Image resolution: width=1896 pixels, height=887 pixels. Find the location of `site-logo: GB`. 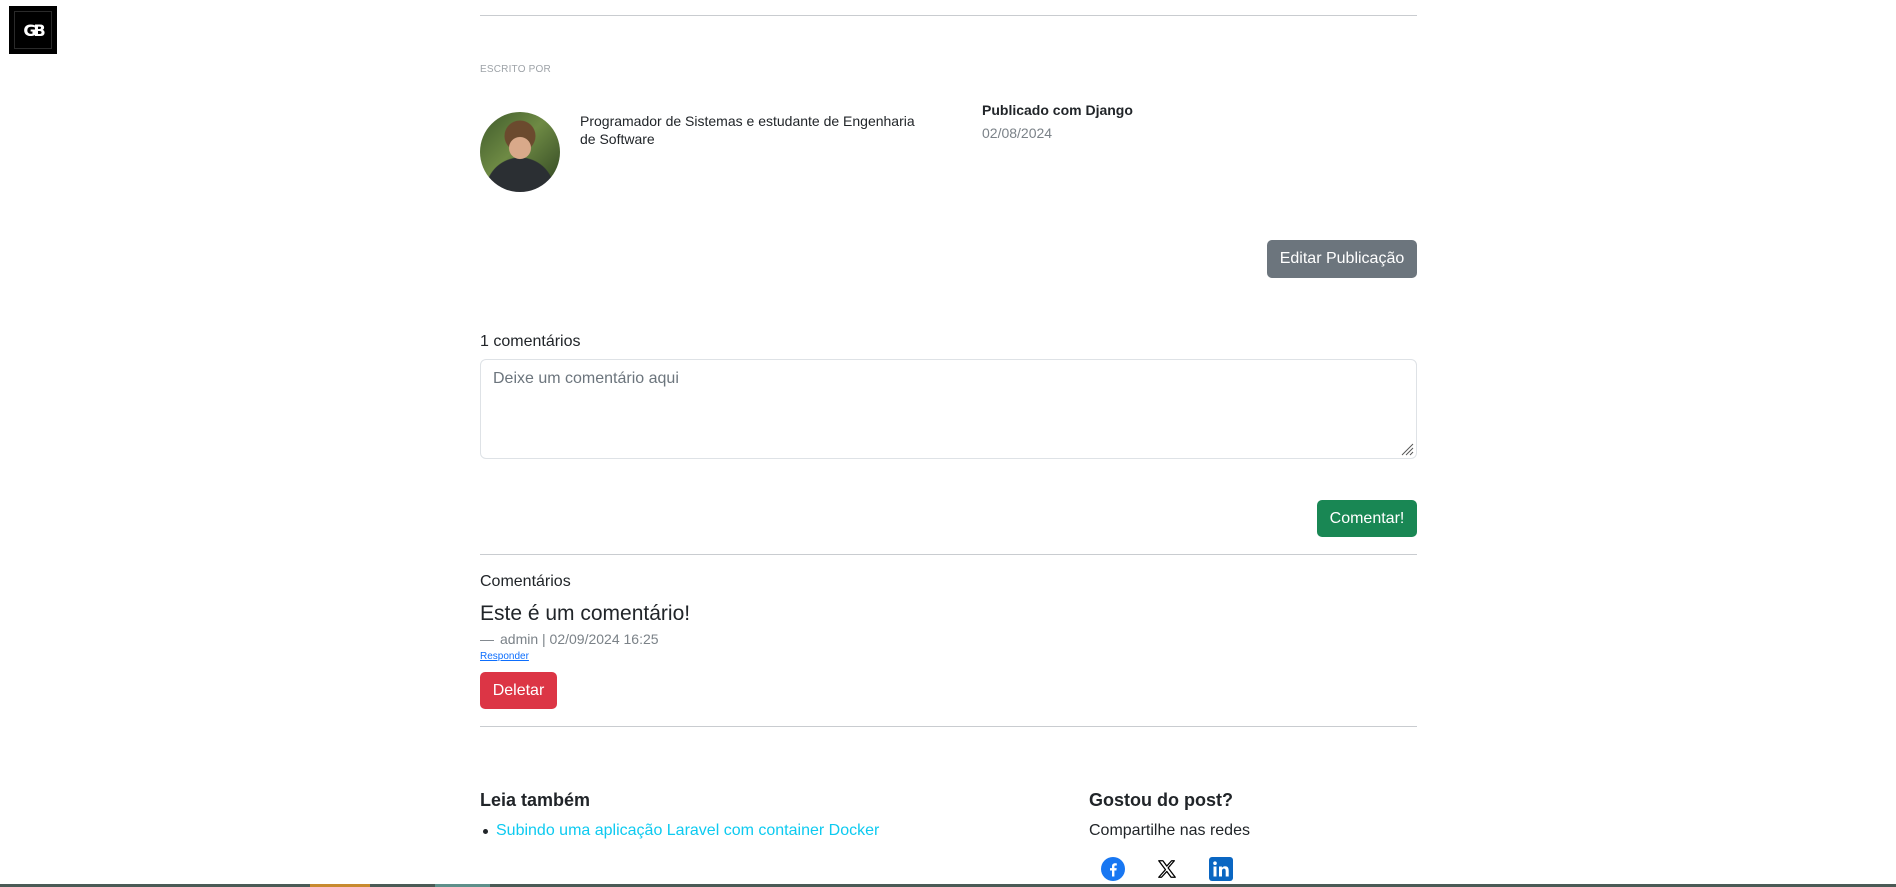

site-logo: GB is located at coordinates (33, 30).